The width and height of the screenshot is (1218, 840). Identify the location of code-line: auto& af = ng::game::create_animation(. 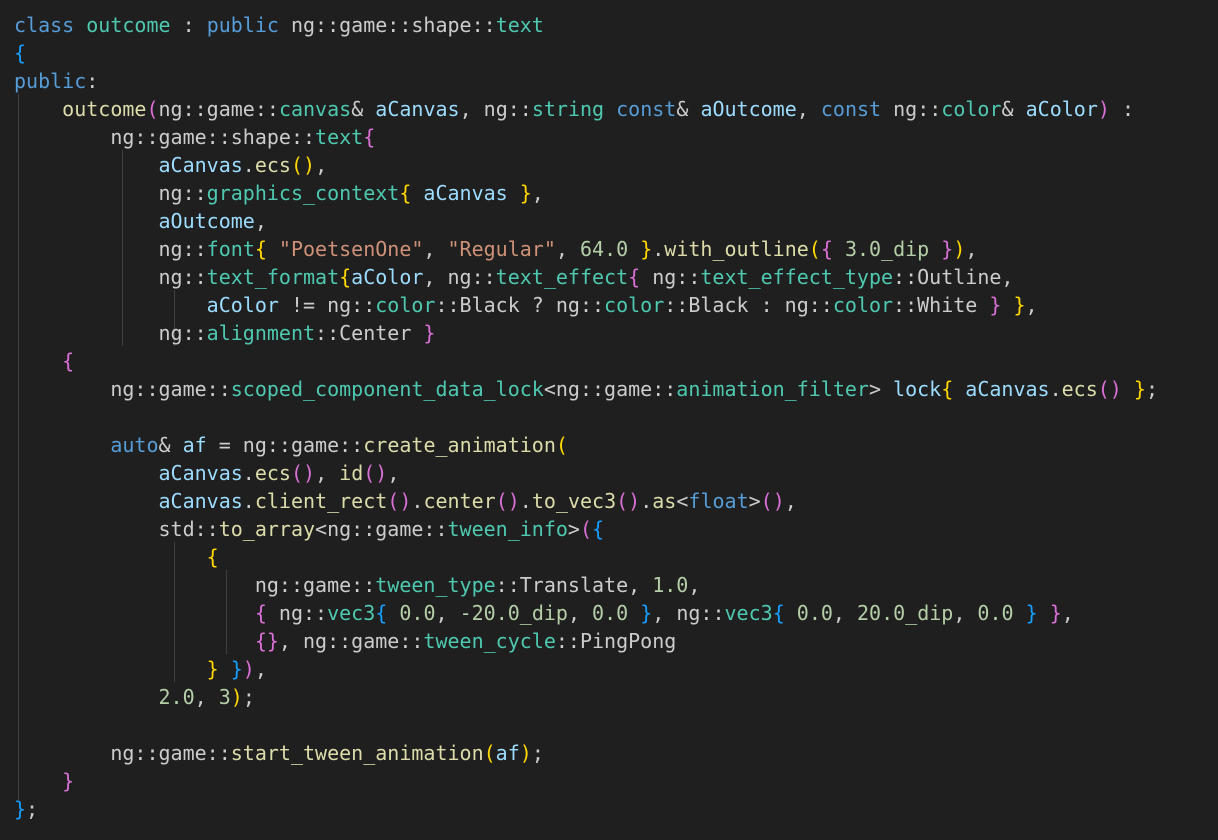
(291, 445).